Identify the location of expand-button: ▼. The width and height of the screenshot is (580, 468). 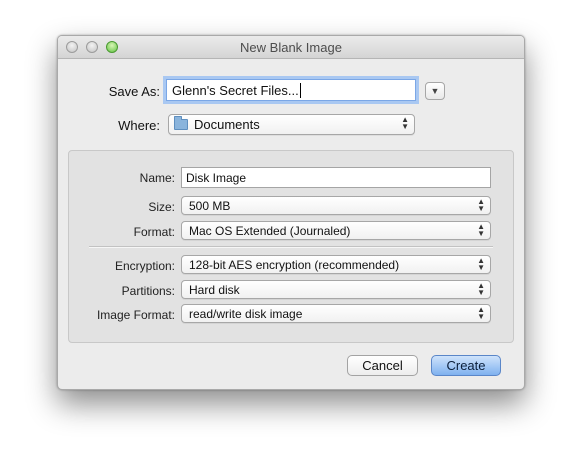
(435, 91).